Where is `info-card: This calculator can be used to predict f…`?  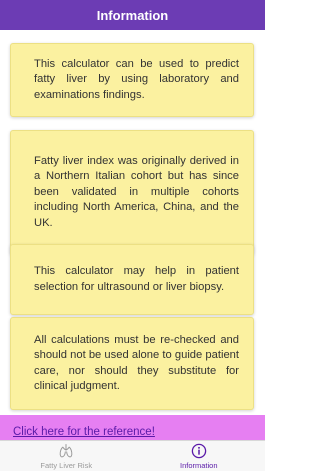 info-card: This calculator can be used to predict f… is located at coordinates (132, 80).